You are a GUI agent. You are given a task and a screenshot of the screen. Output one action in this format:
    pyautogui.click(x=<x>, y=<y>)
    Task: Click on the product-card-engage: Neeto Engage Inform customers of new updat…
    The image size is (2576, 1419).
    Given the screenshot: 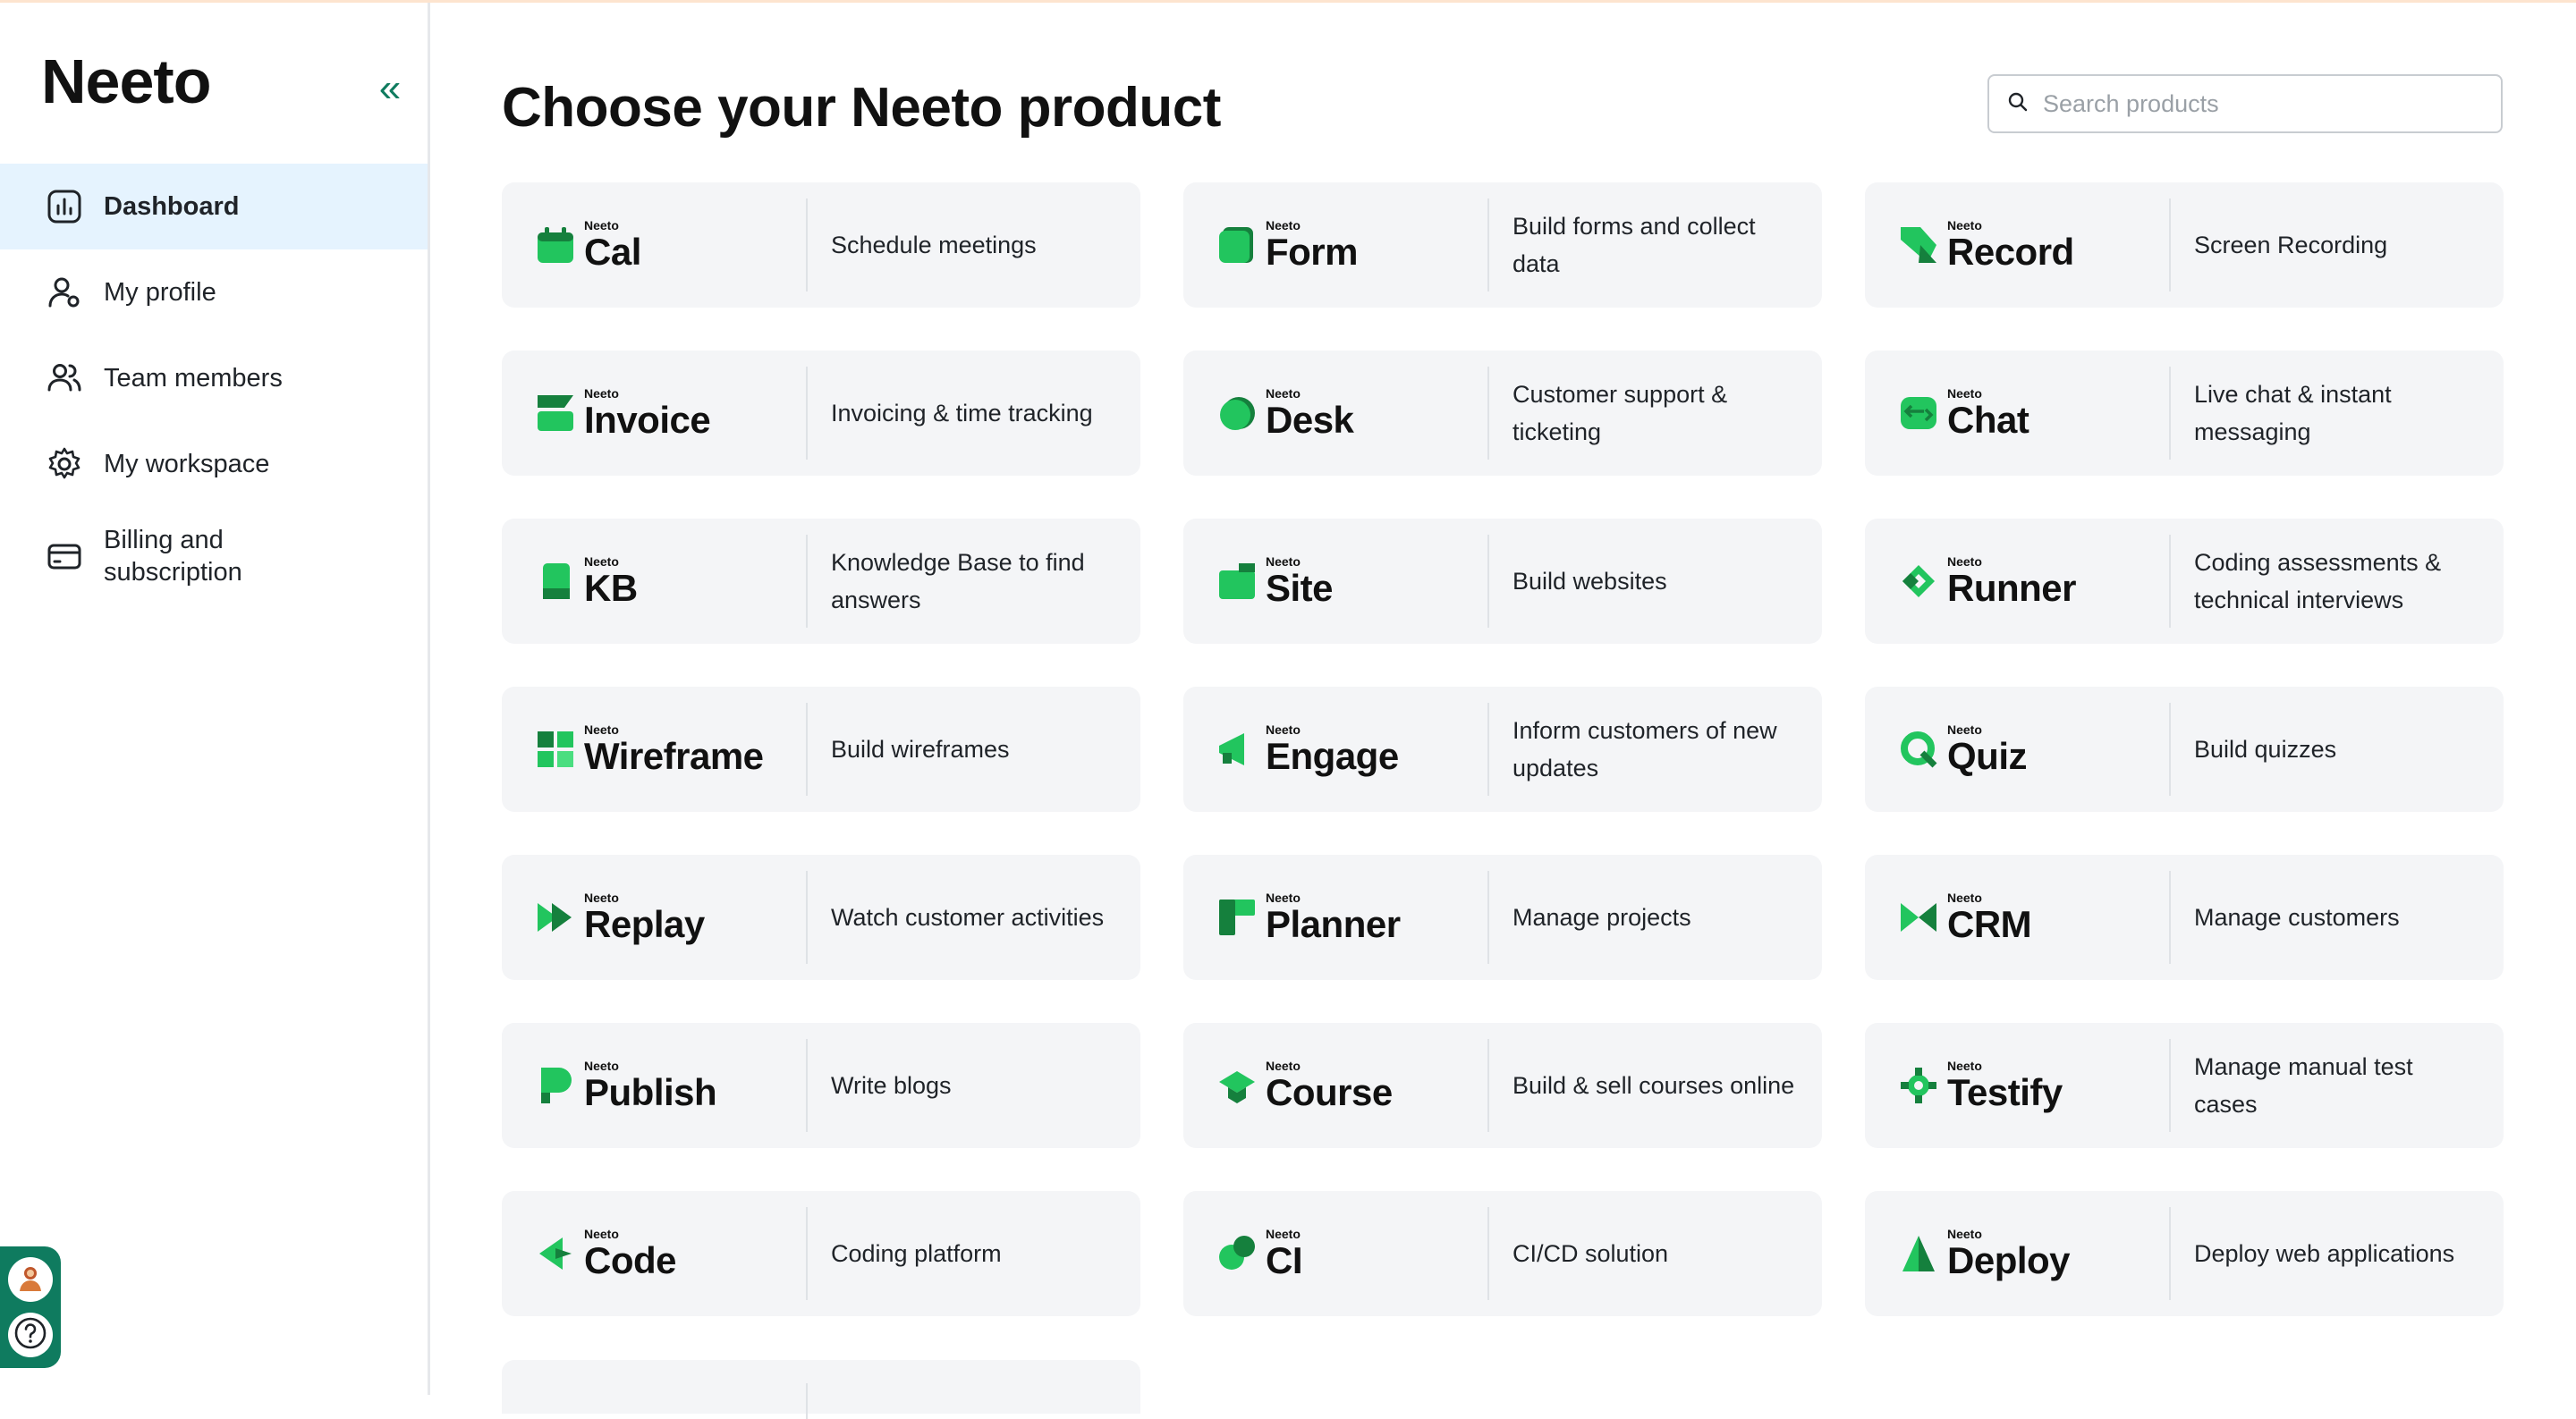 What is the action you would take?
    pyautogui.click(x=1502, y=749)
    